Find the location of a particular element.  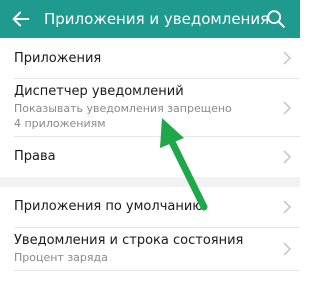

item-subtitle: Процент заряда is located at coordinates (61, 257).